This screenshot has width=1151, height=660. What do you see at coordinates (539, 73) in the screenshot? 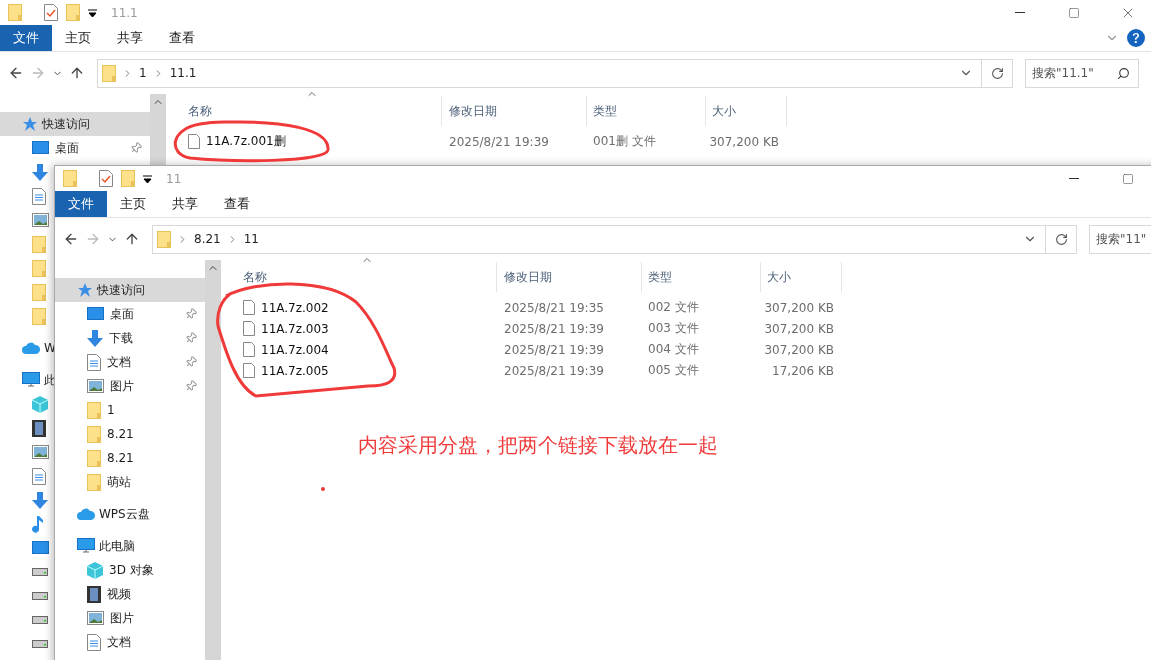
I see `address-field: 1 11.1` at bounding box center [539, 73].